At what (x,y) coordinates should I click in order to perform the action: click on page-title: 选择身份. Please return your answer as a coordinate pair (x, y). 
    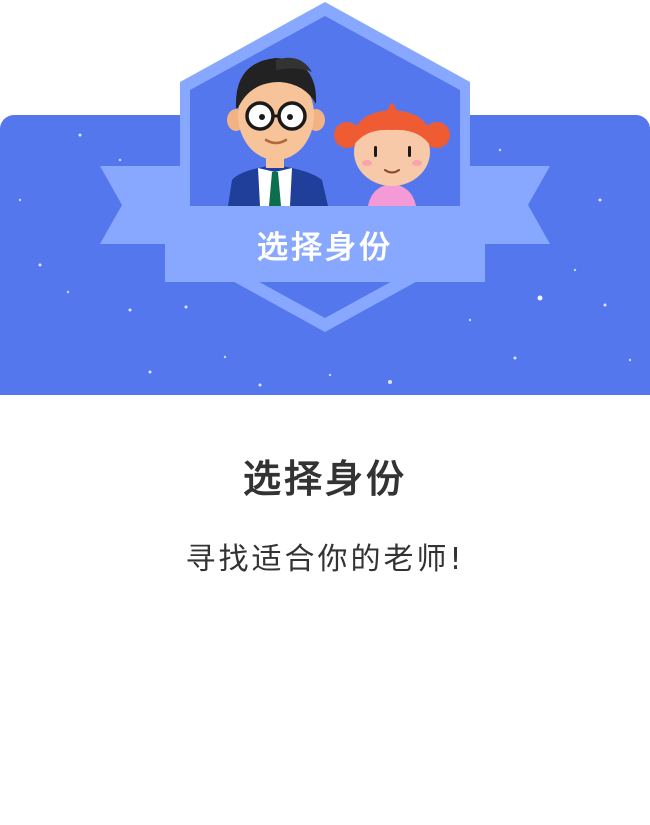
    Looking at the image, I should click on (324, 479).